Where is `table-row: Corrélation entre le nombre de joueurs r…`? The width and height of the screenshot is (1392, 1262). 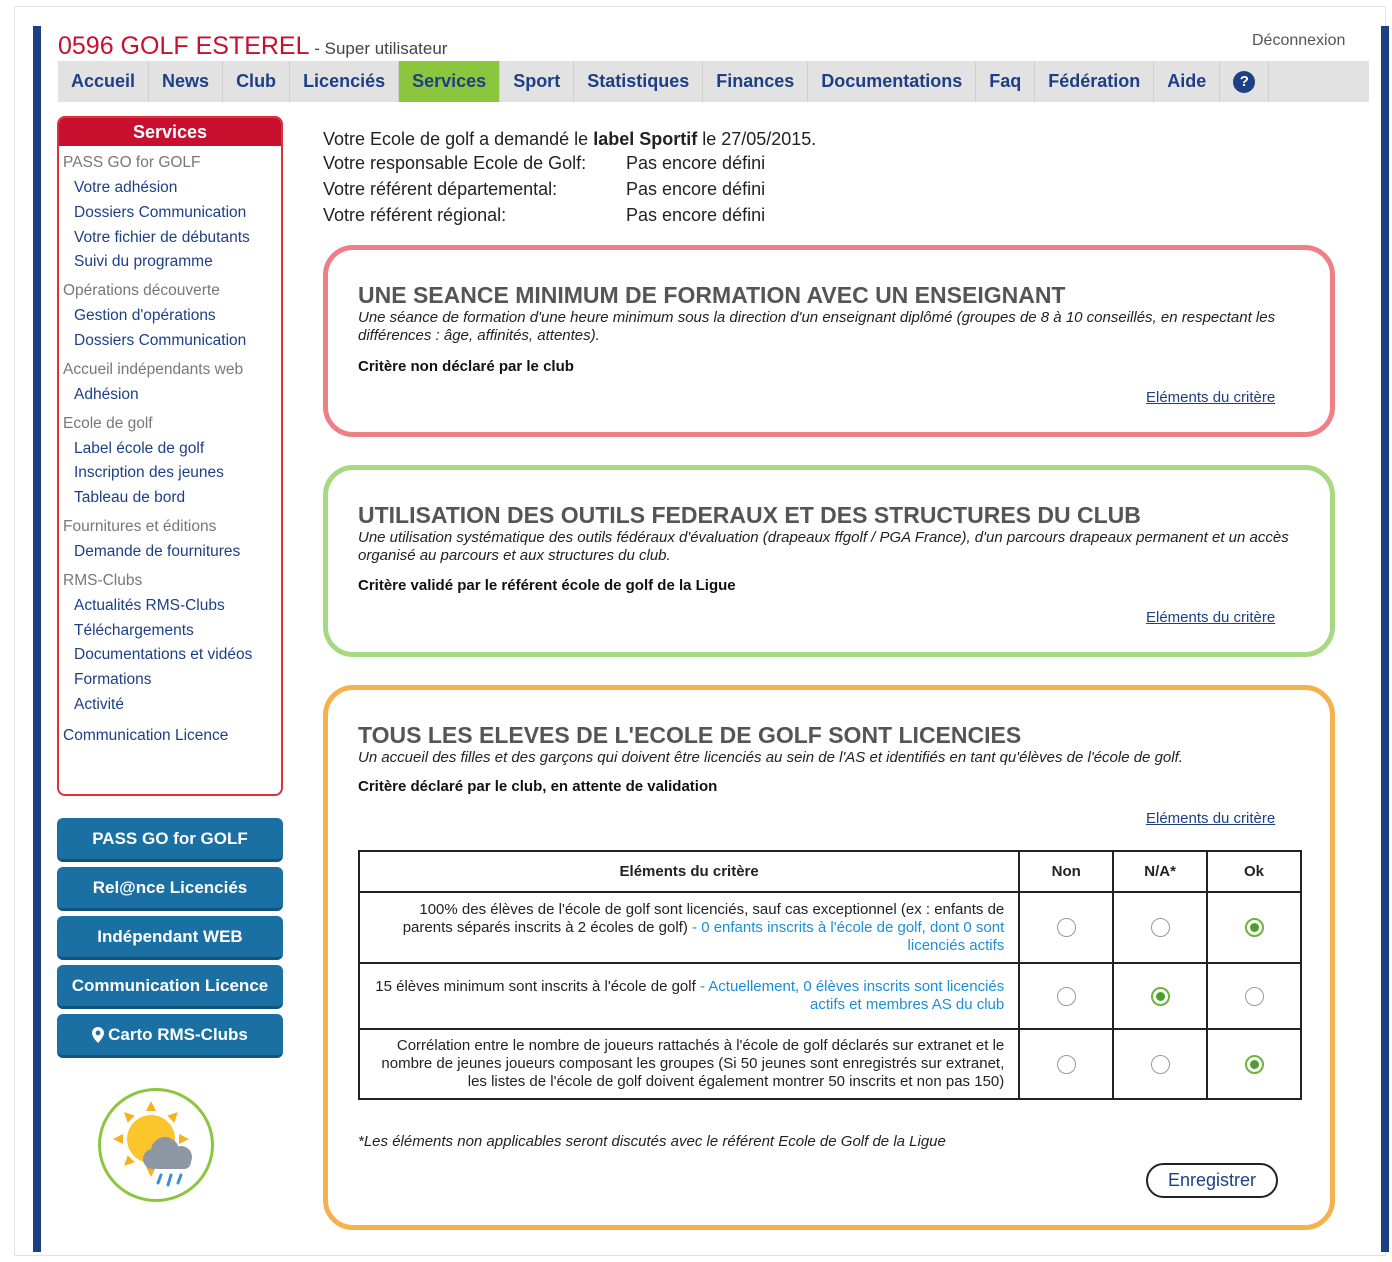 table-row: Corrélation entre le nombre de joueurs r… is located at coordinates (829, 1064).